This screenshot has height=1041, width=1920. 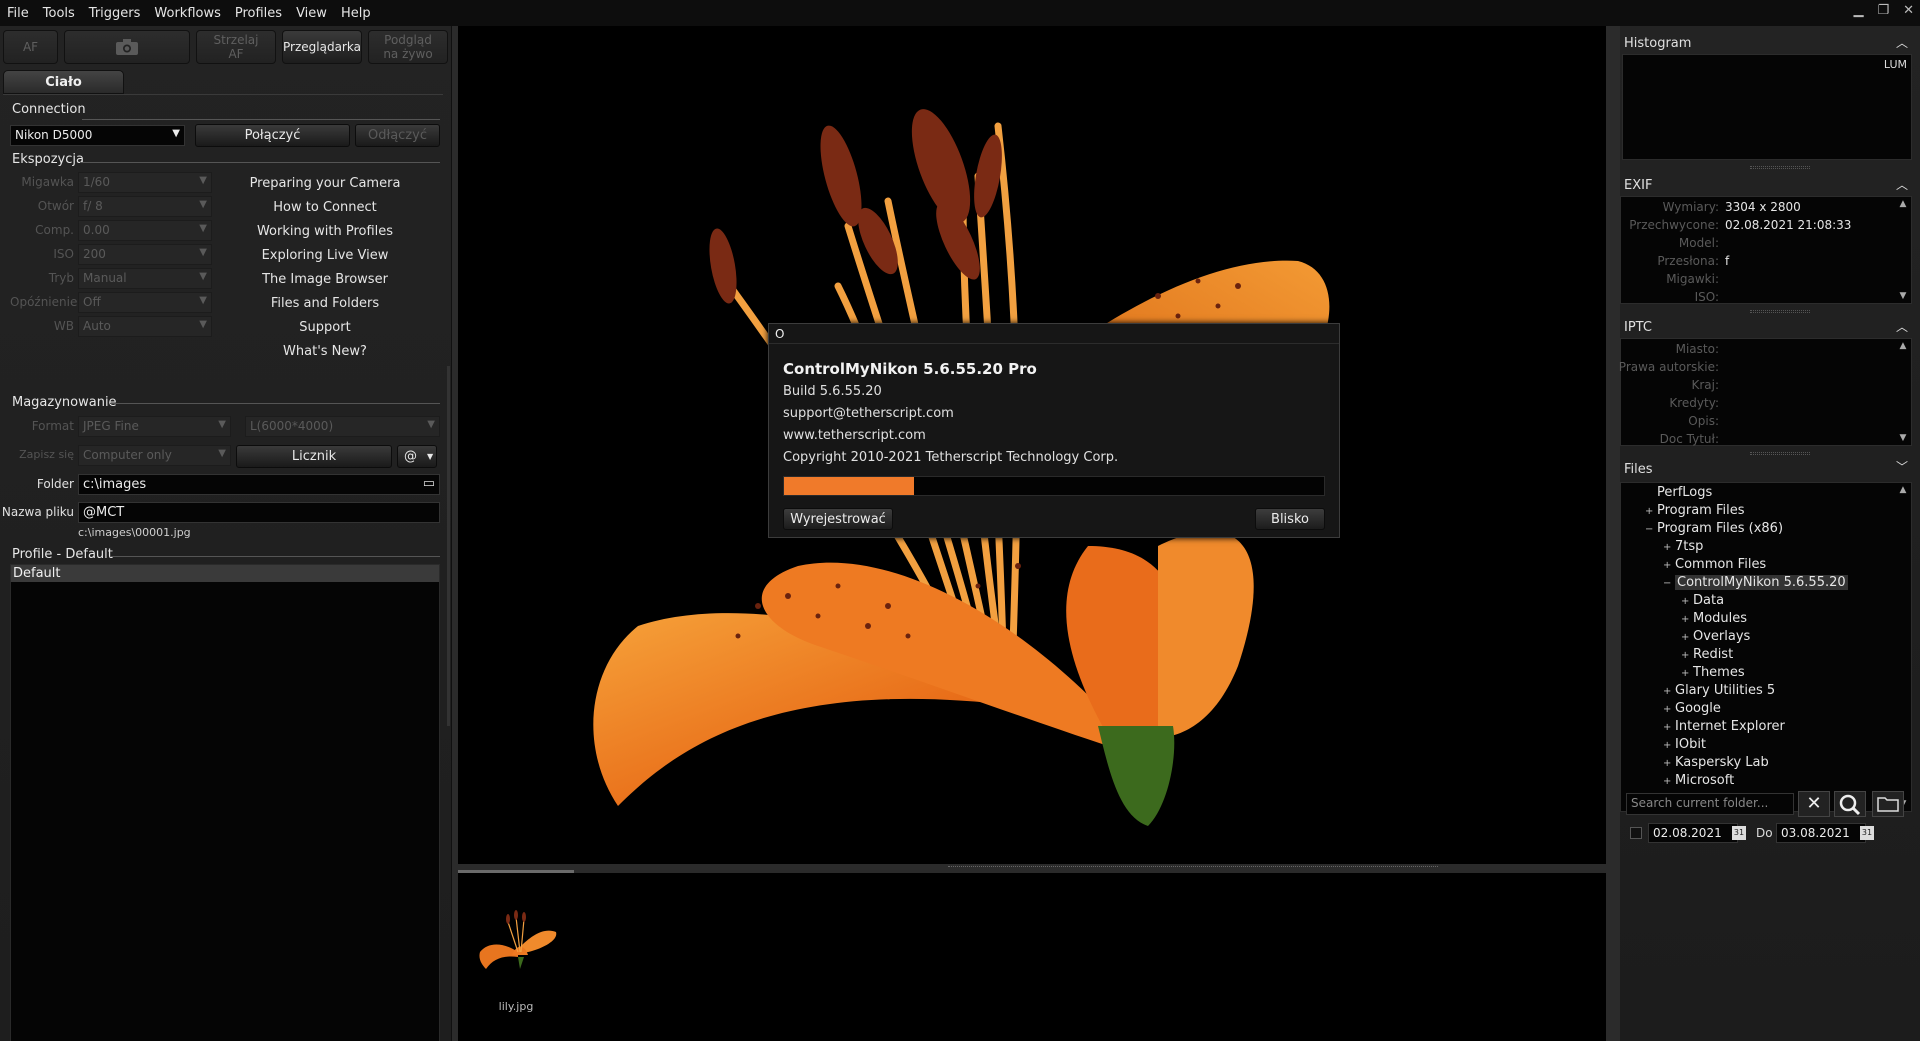 I want to click on iptc-resize-grip, so click(x=1780, y=453).